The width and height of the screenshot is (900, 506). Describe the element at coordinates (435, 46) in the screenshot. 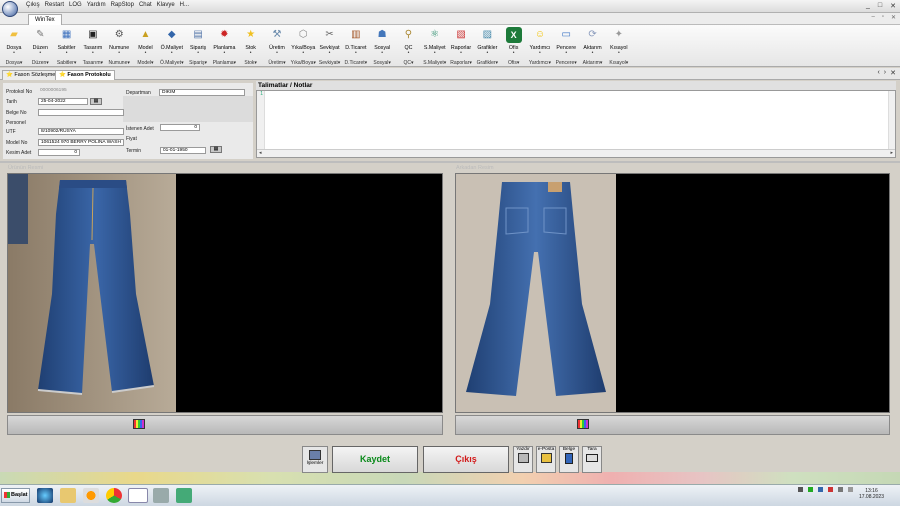

I see `ribbon-button-16: ⚛ S.Maliyet • S.Maliyet▾` at that location.